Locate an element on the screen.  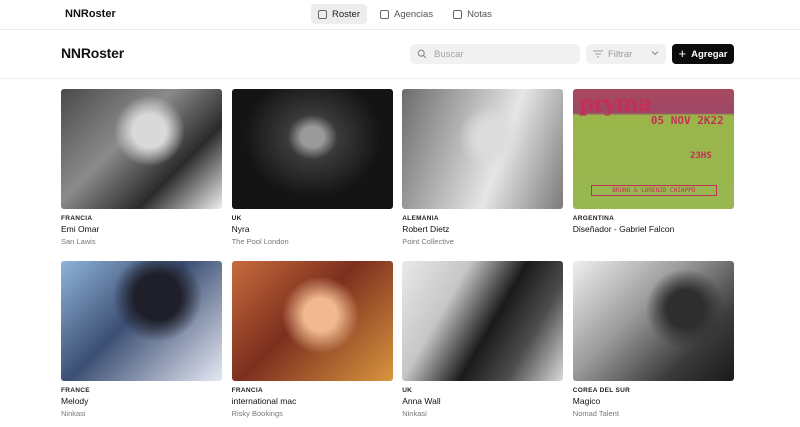
artist-country: COREA DEL SUR is located at coordinates (601, 390).